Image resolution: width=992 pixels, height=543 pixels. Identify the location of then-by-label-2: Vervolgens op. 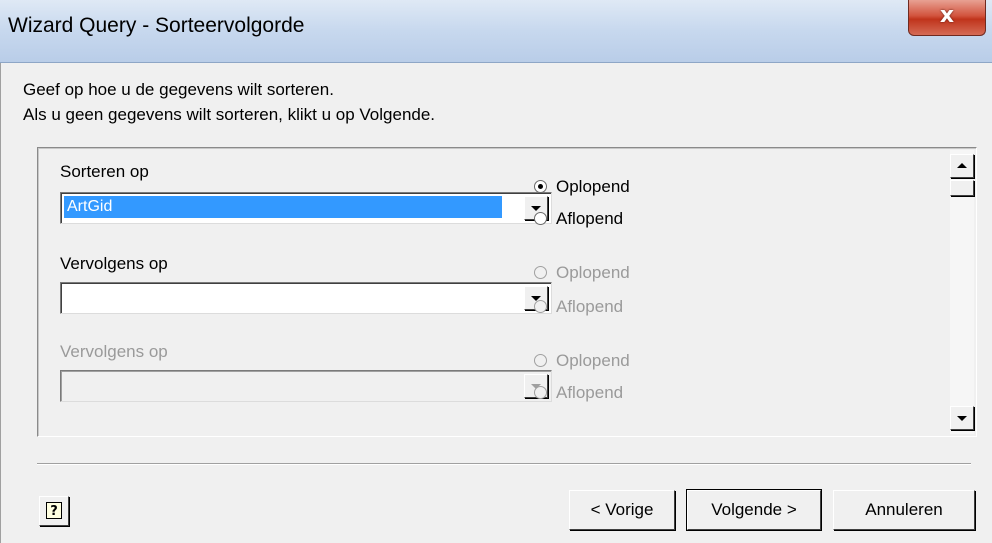
(114, 351).